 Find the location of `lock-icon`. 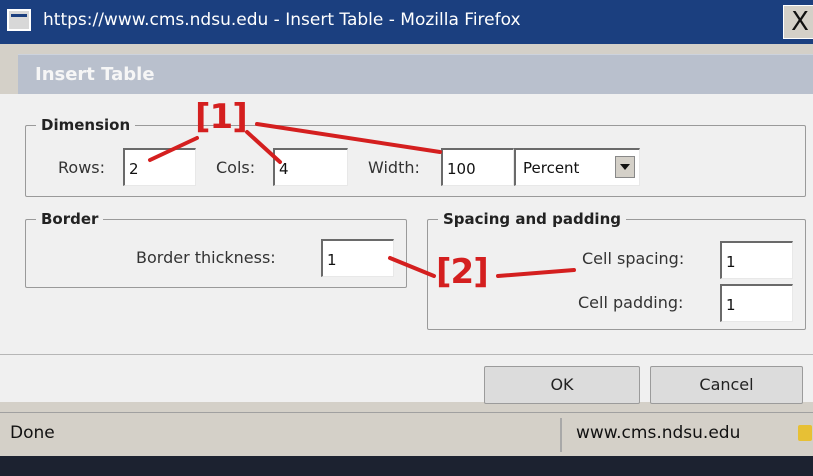

lock-icon is located at coordinates (805, 433).